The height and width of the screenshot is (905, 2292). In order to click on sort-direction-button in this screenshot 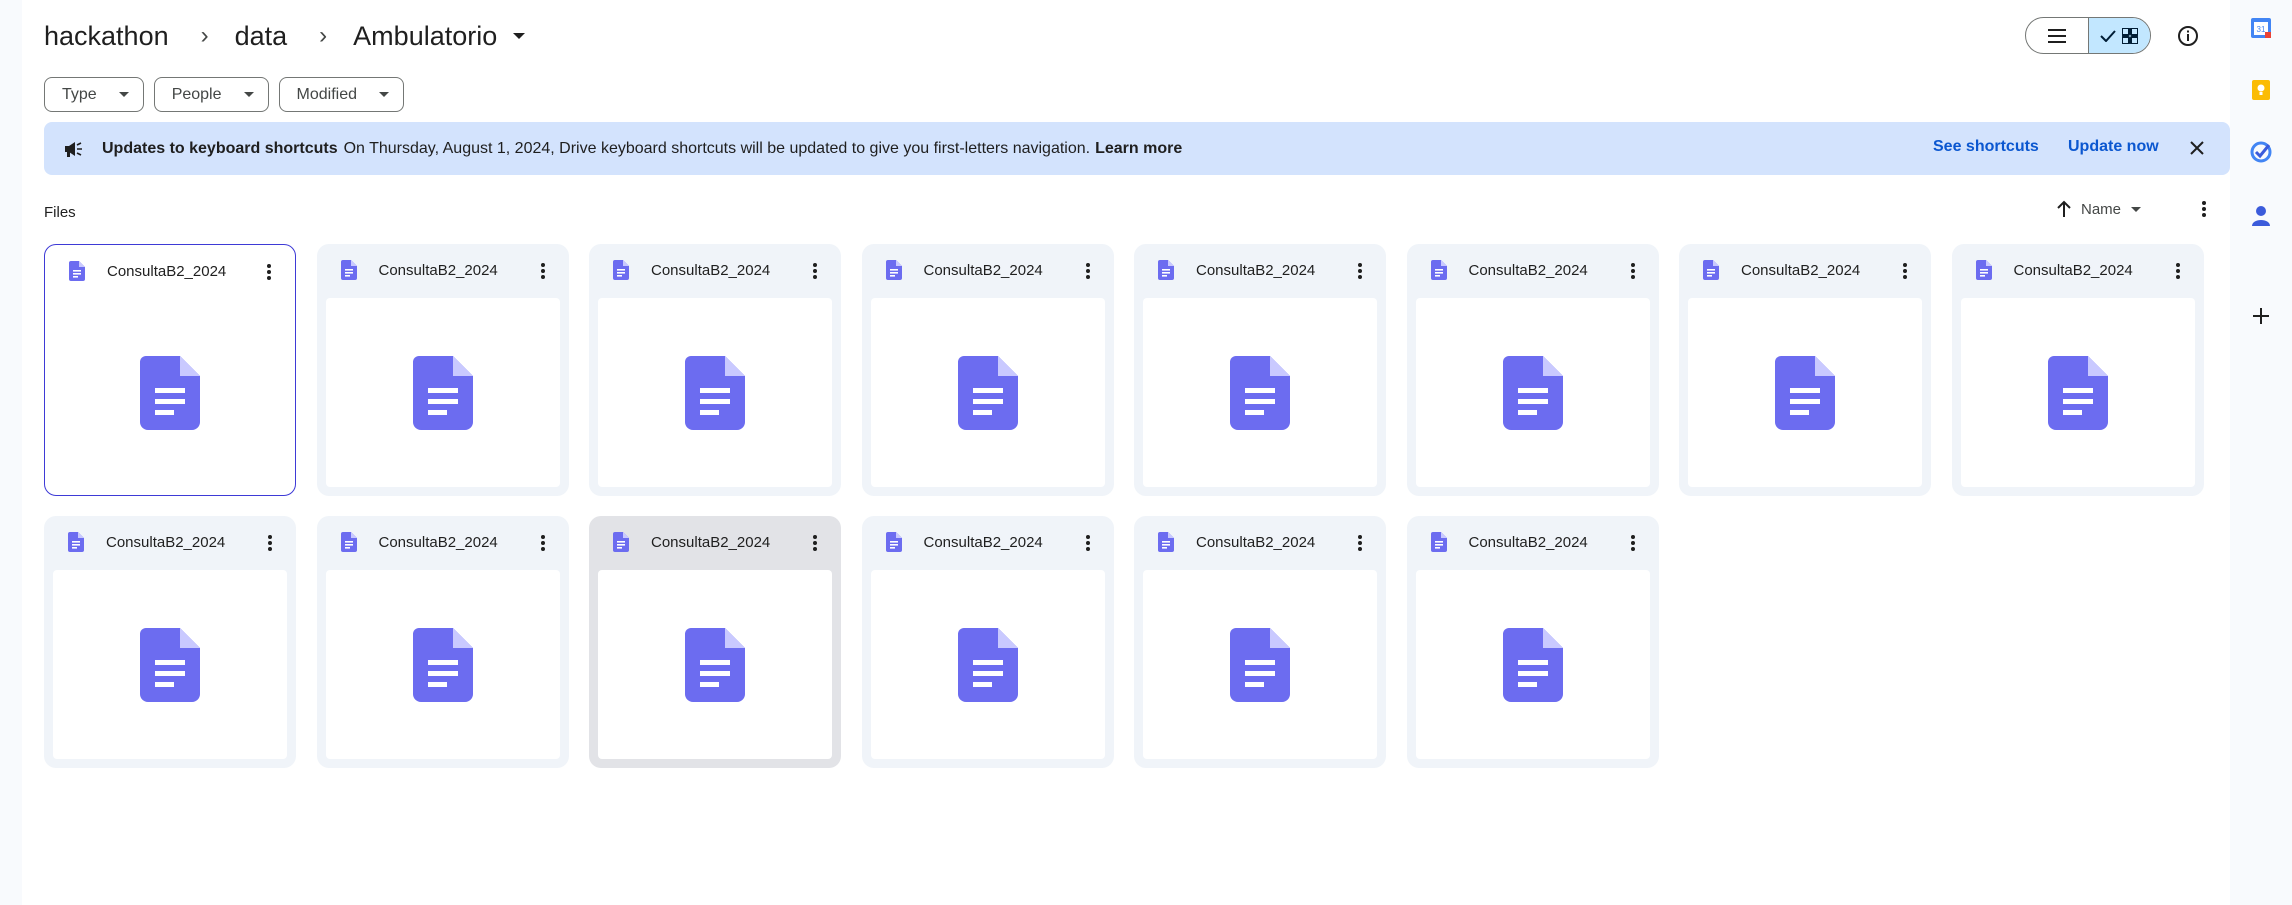, I will do `click(2064, 209)`.